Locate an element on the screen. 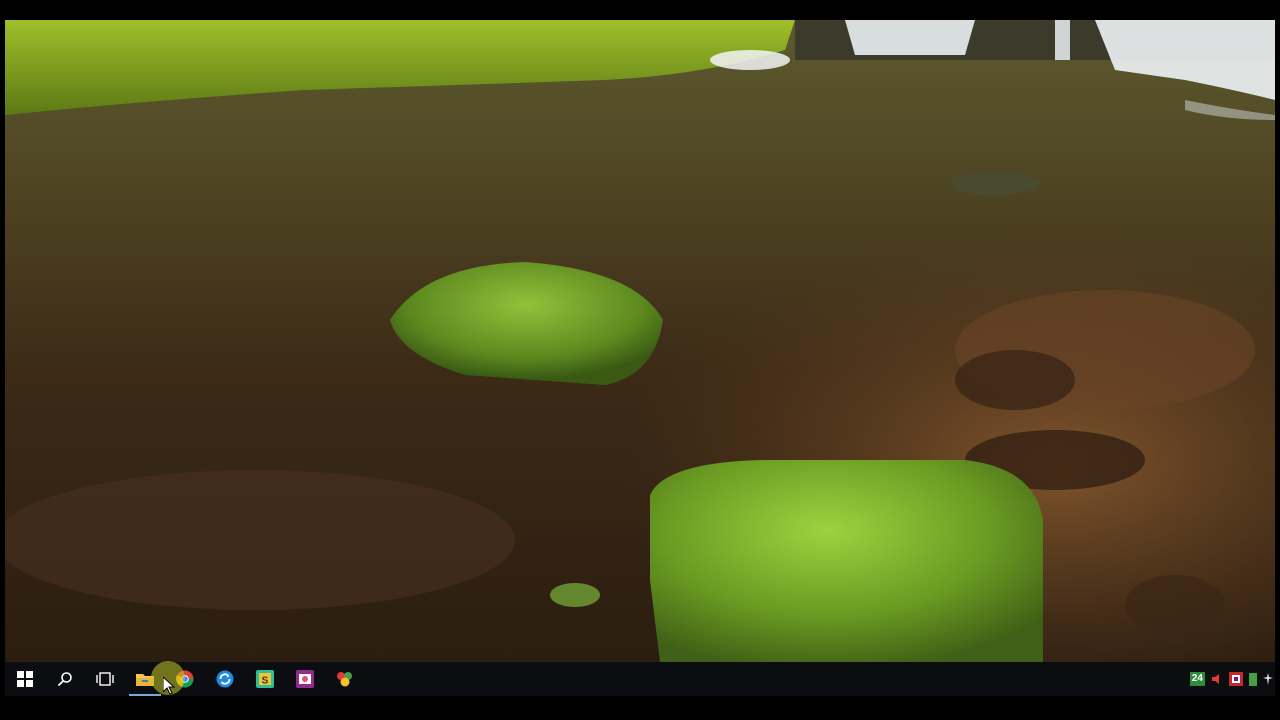  click-highlight is located at coordinates (168, 678).